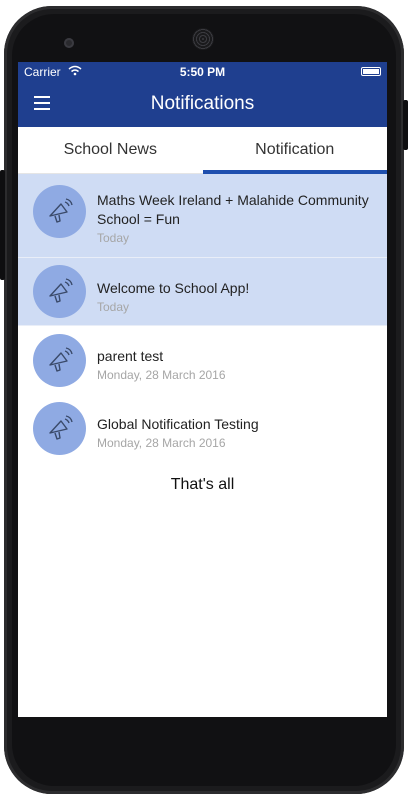  Describe the element at coordinates (203, 39) in the screenshot. I see `earpiece-speaker` at that location.